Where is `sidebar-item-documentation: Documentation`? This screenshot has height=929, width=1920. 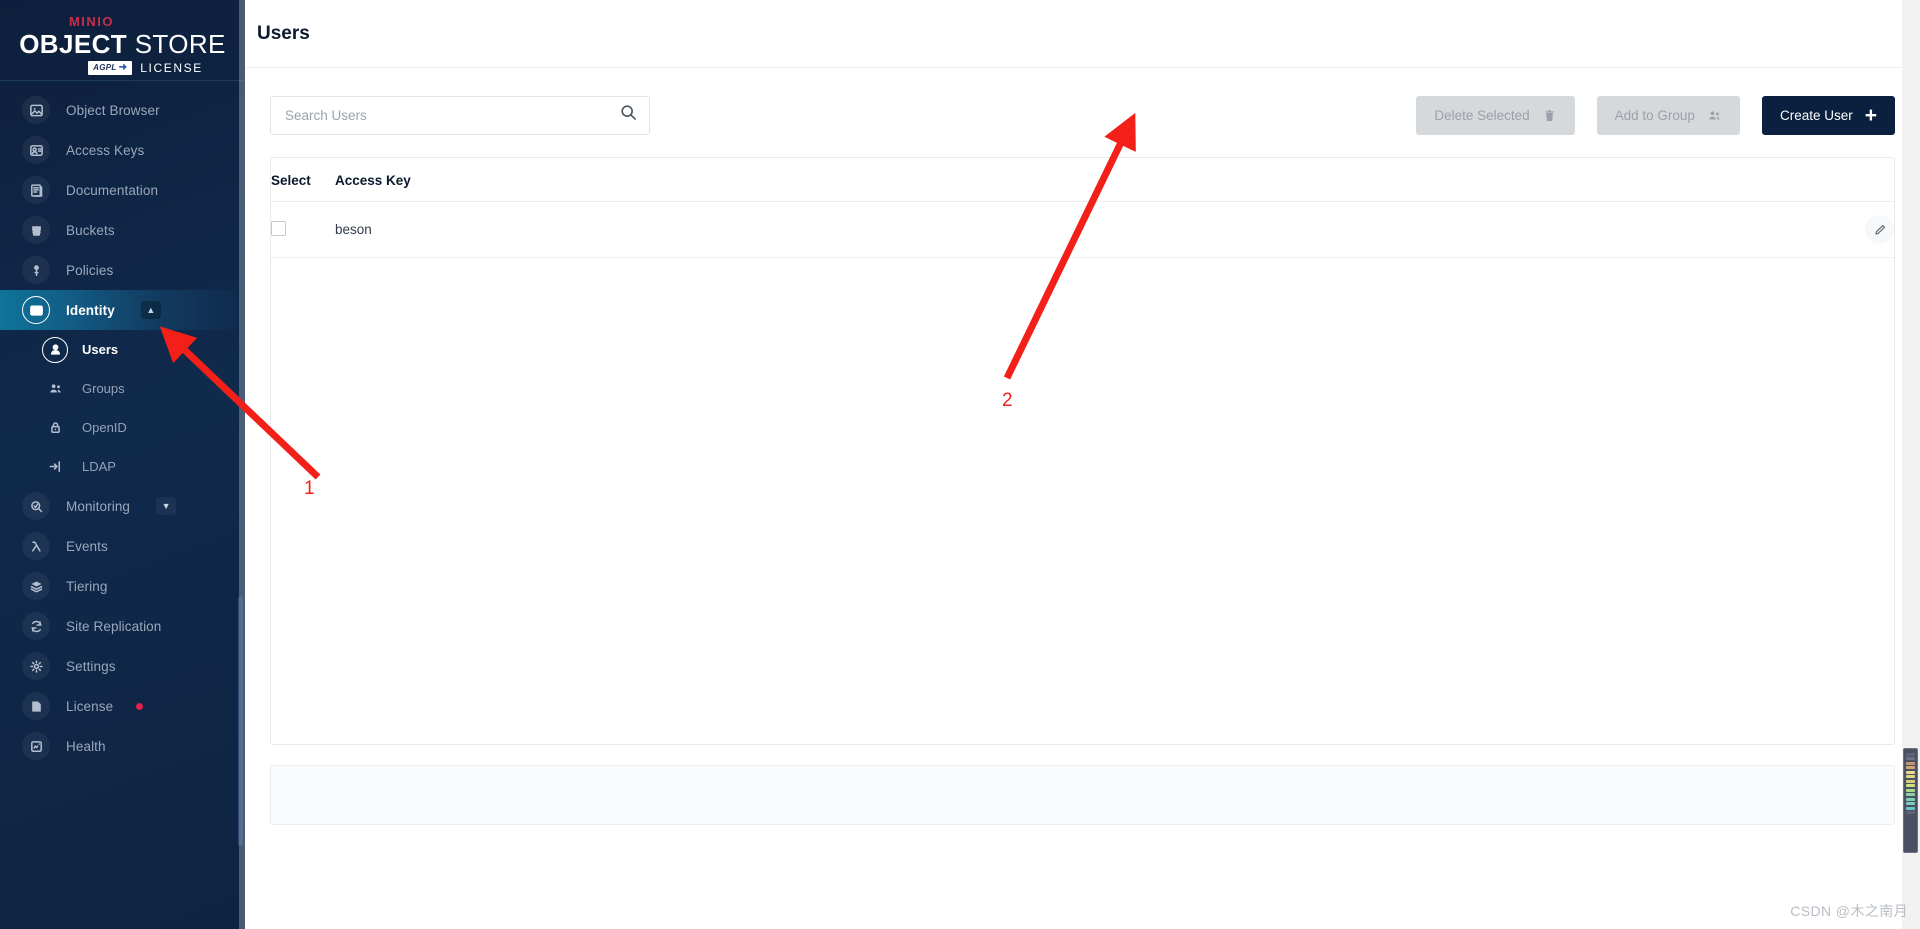
sidebar-item-documentation: Documentation is located at coordinates (122, 190).